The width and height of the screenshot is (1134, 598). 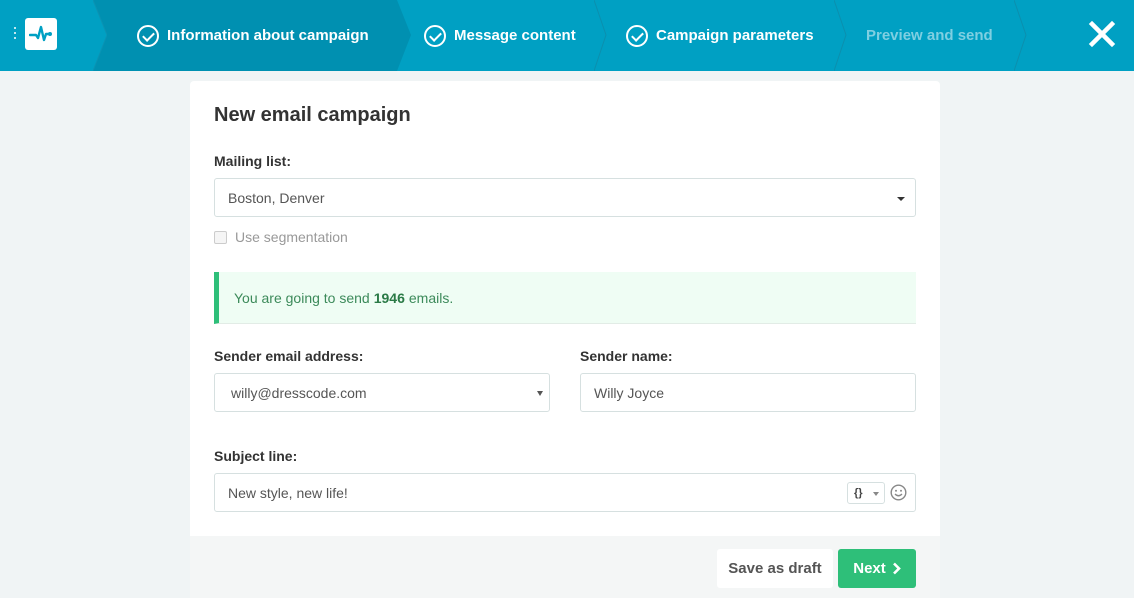 I want to click on sender-name-input: Willy Joyce, so click(x=748, y=392).